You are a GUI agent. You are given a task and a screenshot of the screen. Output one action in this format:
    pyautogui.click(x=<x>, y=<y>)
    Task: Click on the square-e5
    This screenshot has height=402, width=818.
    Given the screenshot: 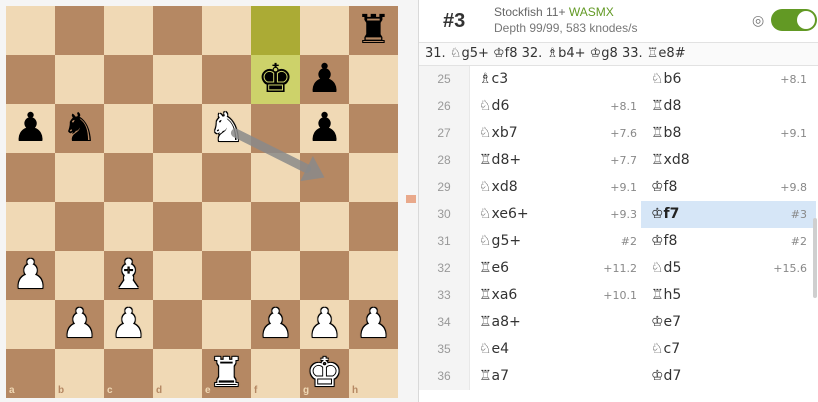 What is the action you would take?
    pyautogui.click(x=226, y=177)
    